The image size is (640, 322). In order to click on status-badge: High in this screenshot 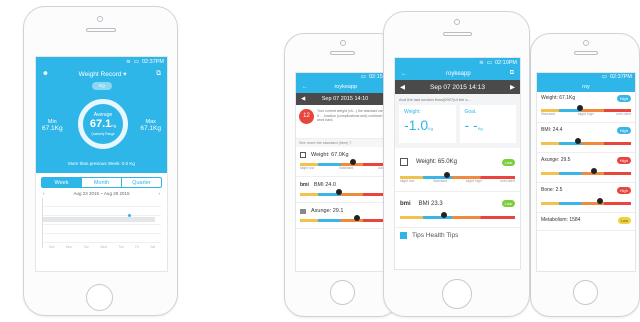, I will do `click(623, 160)`.